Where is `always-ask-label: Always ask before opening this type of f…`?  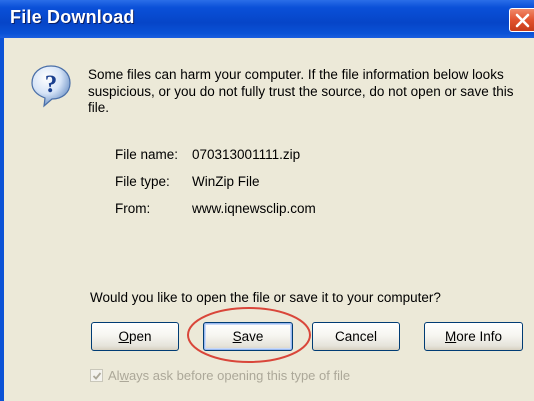 always-ask-label: Always ask before opening this type of f… is located at coordinates (229, 375).